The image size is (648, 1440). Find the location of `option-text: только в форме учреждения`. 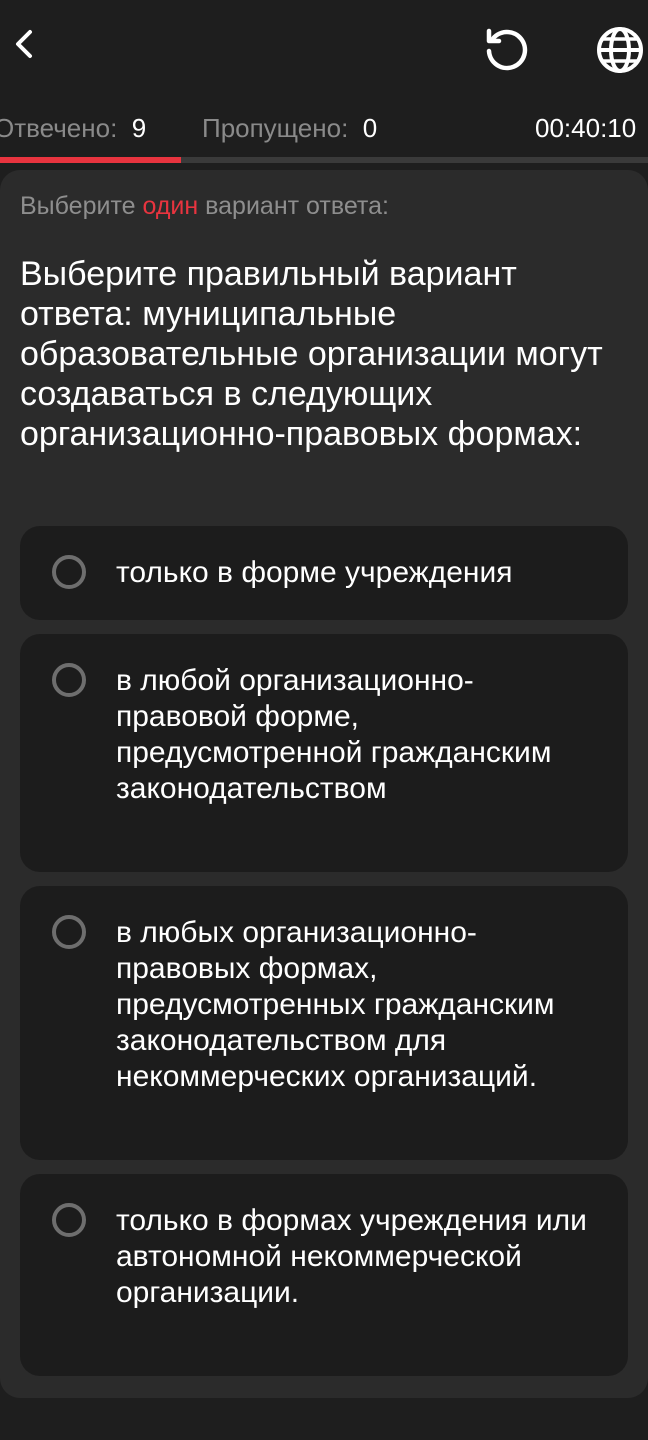

option-text: только в форме учреждения is located at coordinates (314, 572).